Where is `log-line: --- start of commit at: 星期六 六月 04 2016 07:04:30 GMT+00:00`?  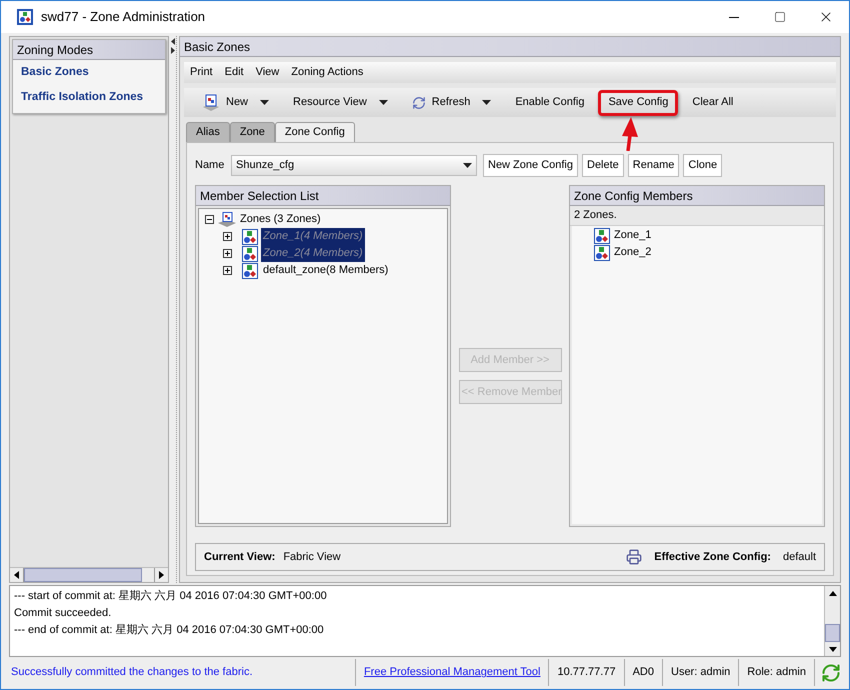 log-line: --- start of commit at: 星期六 六月 04 2016 07:04:30 GMT+00:00 is located at coordinates (171, 596).